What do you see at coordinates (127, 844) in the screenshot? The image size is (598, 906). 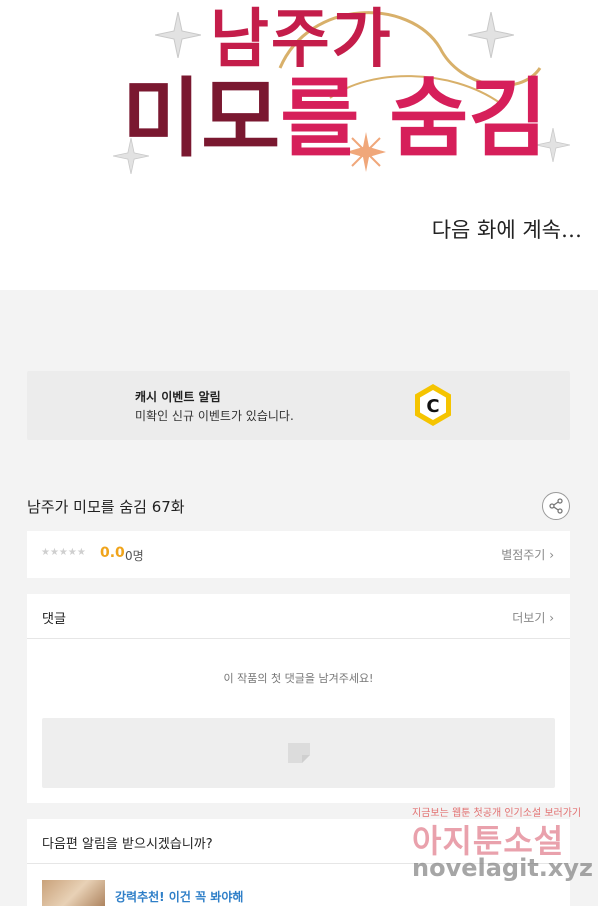 I see `notify-title: 다음편 알림을 받으시겠습니까?` at bounding box center [127, 844].